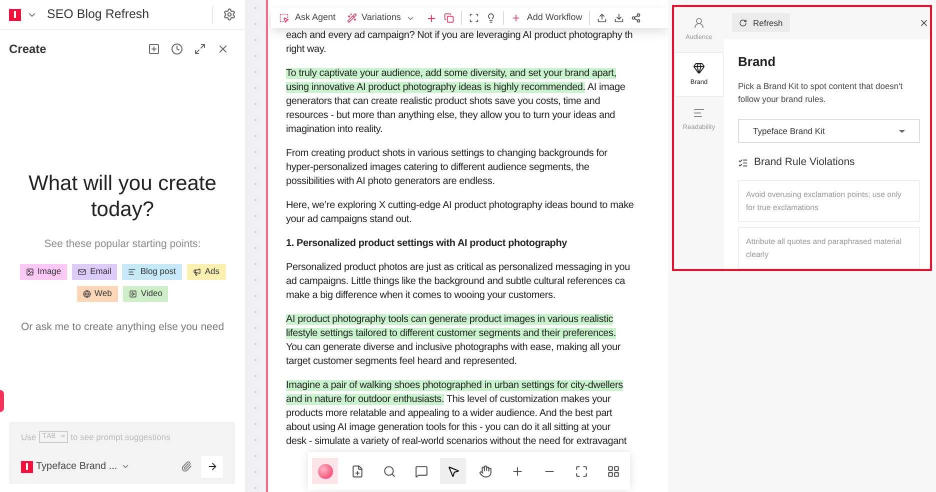 The width and height of the screenshot is (936, 492). What do you see at coordinates (145, 294) in the screenshot?
I see `starting-point-chip: Video` at bounding box center [145, 294].